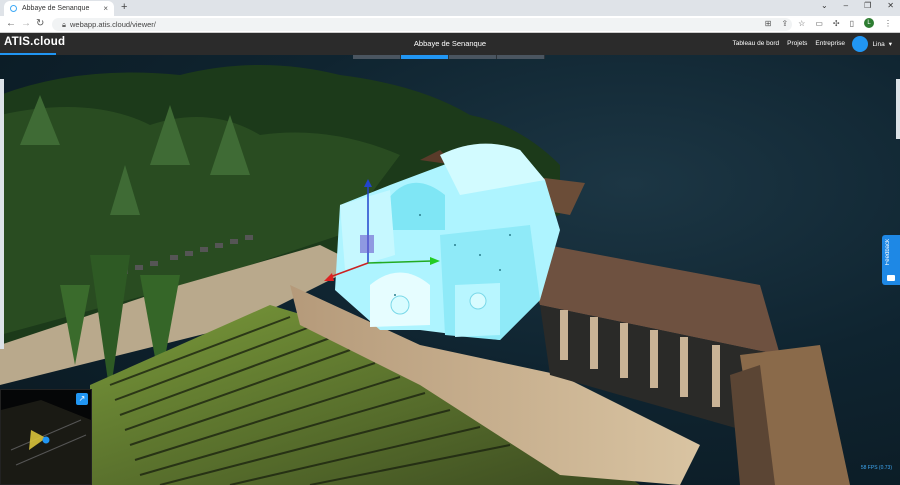 Image resolution: width=900 pixels, height=485 pixels. I want to click on maximize-button: ❐, so click(867, 5).